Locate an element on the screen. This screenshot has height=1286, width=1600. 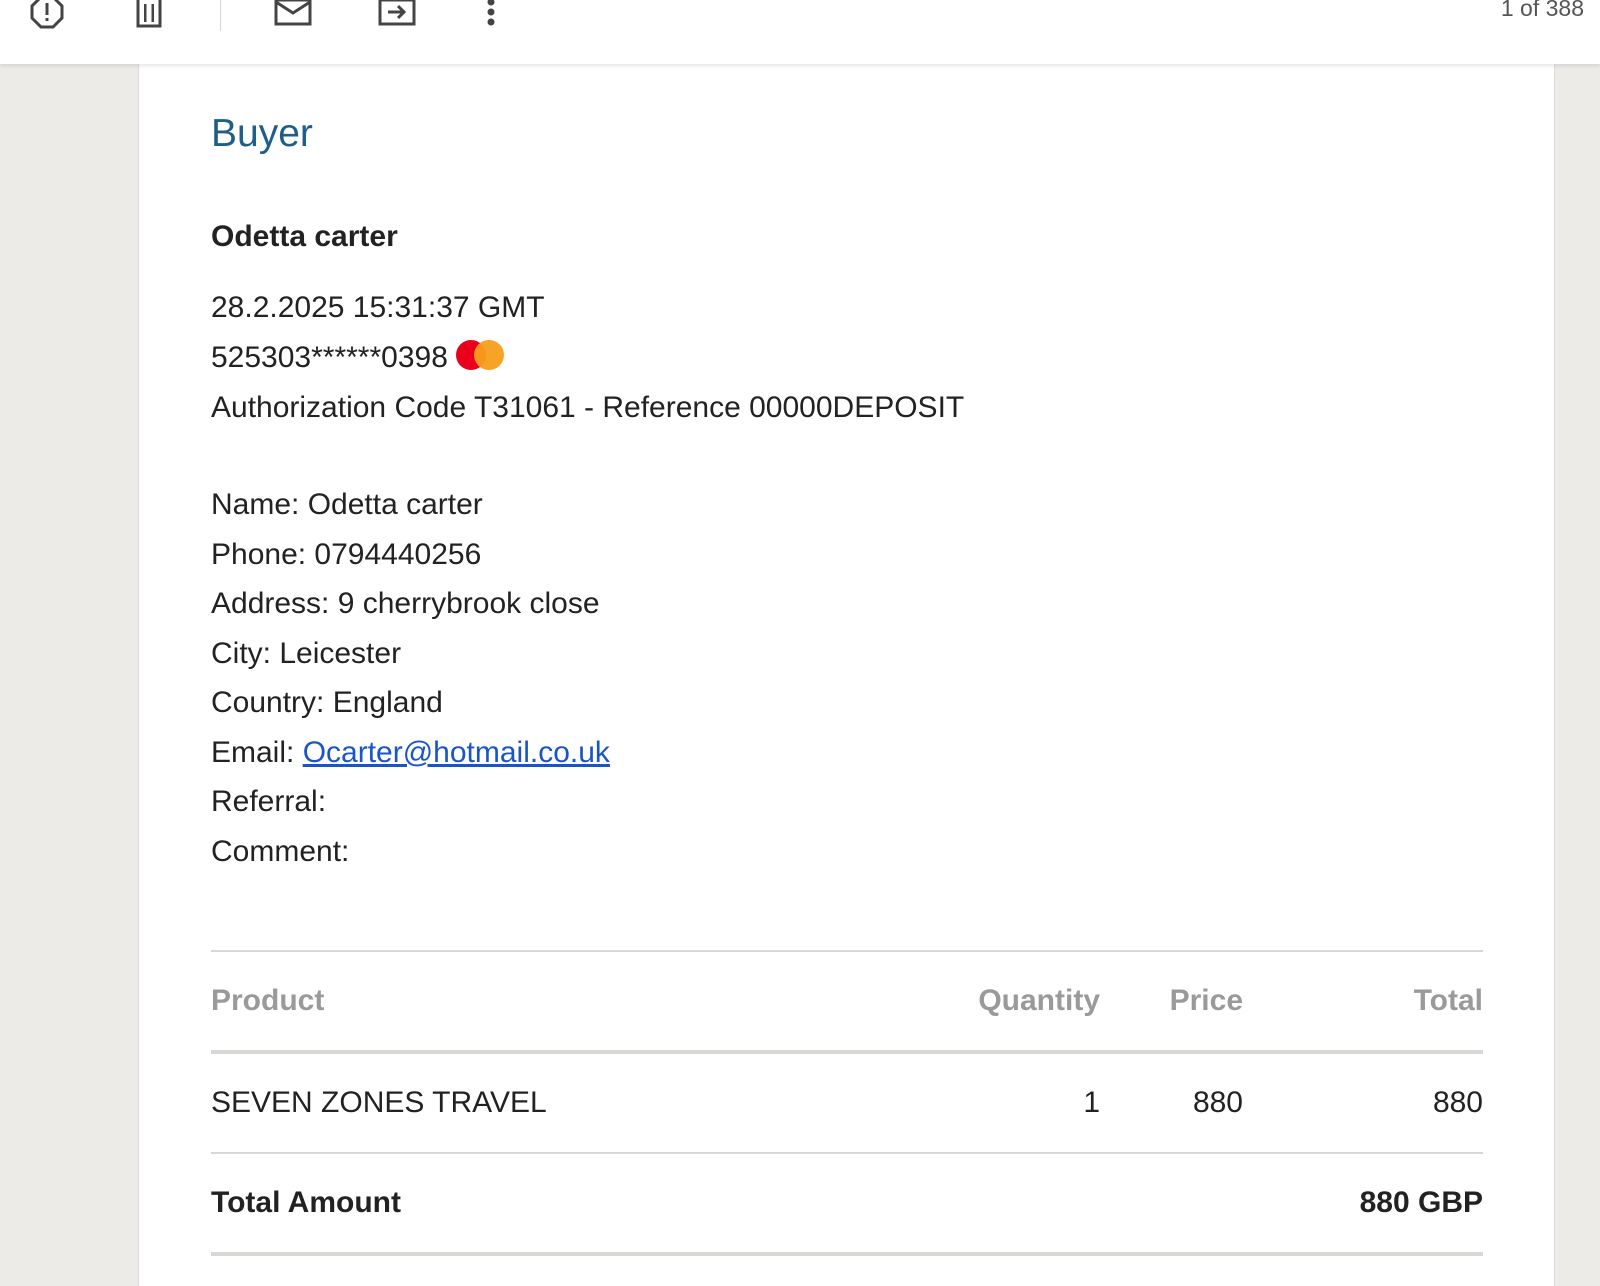
mark-unread-icon is located at coordinates (293, 16).